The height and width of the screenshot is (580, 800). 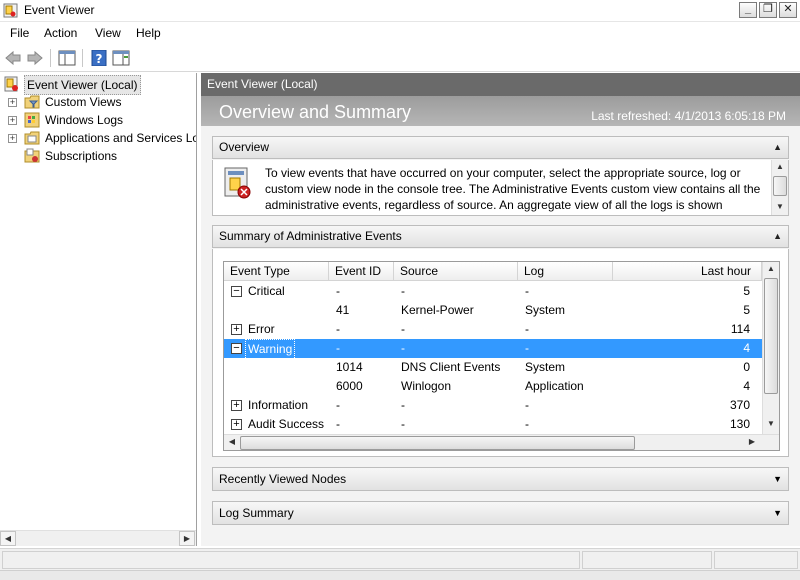 I want to click on close-button: ✕, so click(x=788, y=10).